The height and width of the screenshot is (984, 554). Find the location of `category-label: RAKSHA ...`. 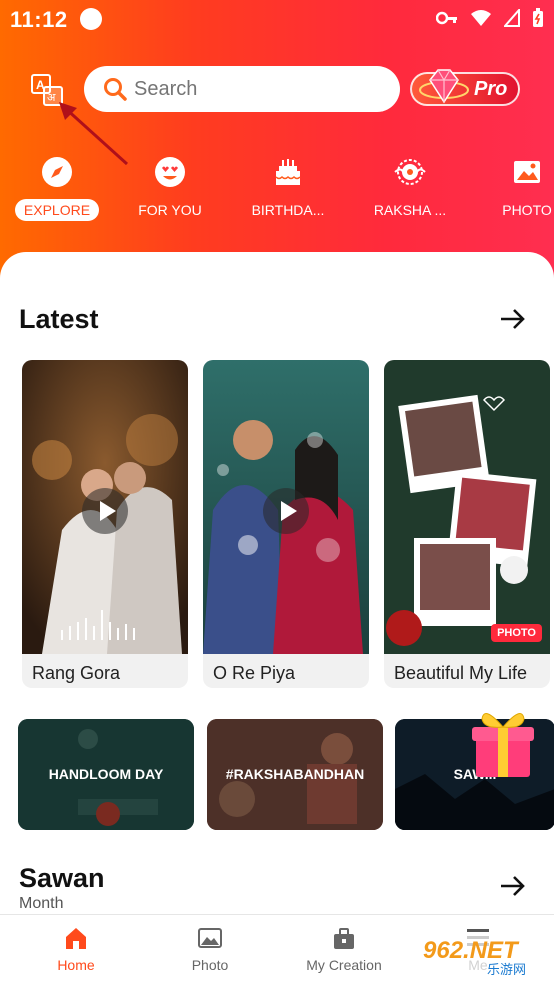

category-label: RAKSHA ... is located at coordinates (410, 210).